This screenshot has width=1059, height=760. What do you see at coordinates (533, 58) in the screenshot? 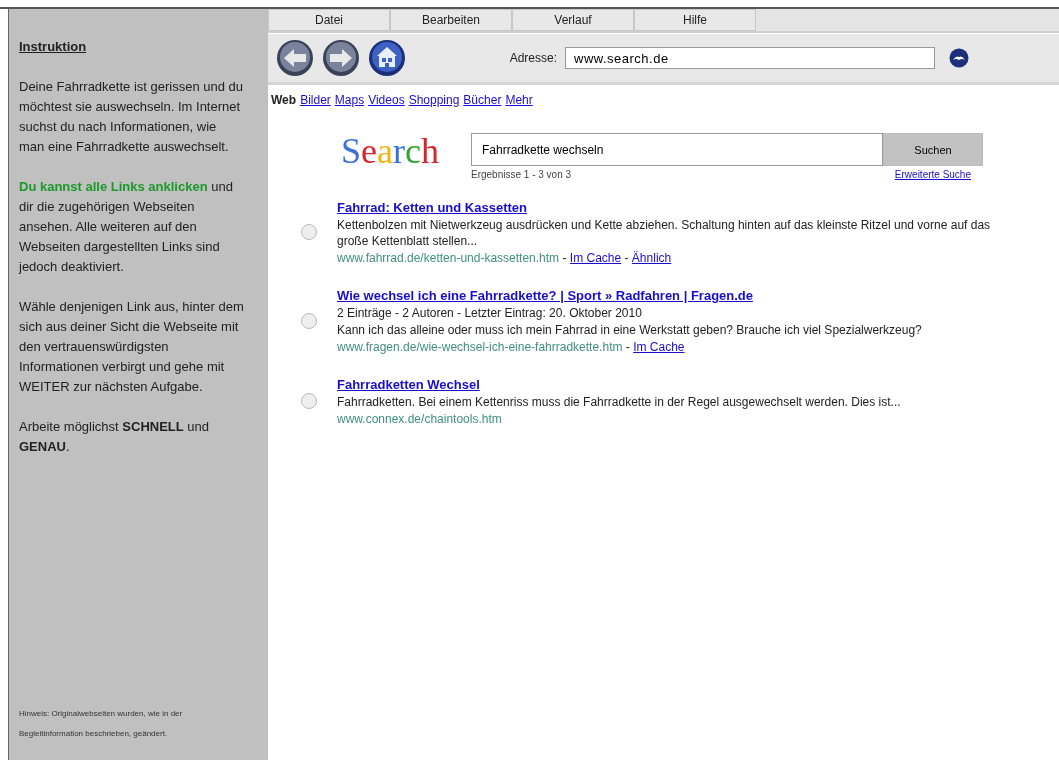
I see `address-label: Adresse:` at bounding box center [533, 58].